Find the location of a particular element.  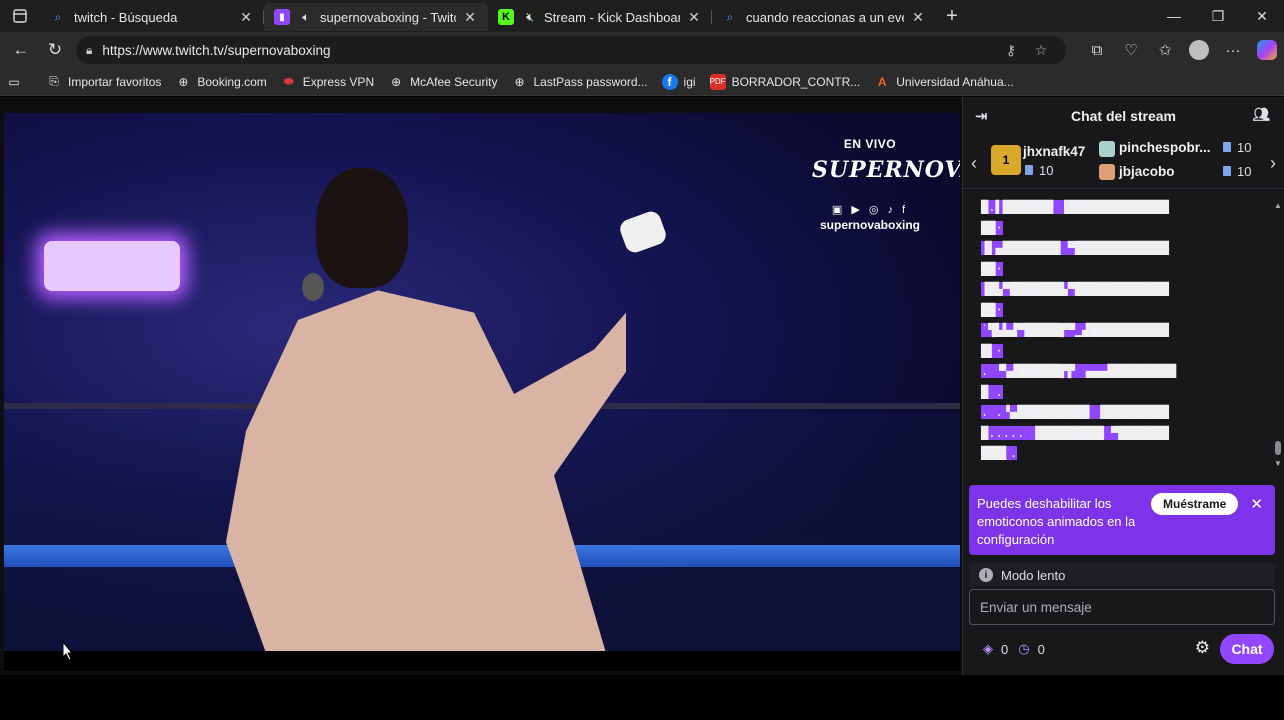

bookmark-label: Importar favoritos is located at coordinates (115, 81).